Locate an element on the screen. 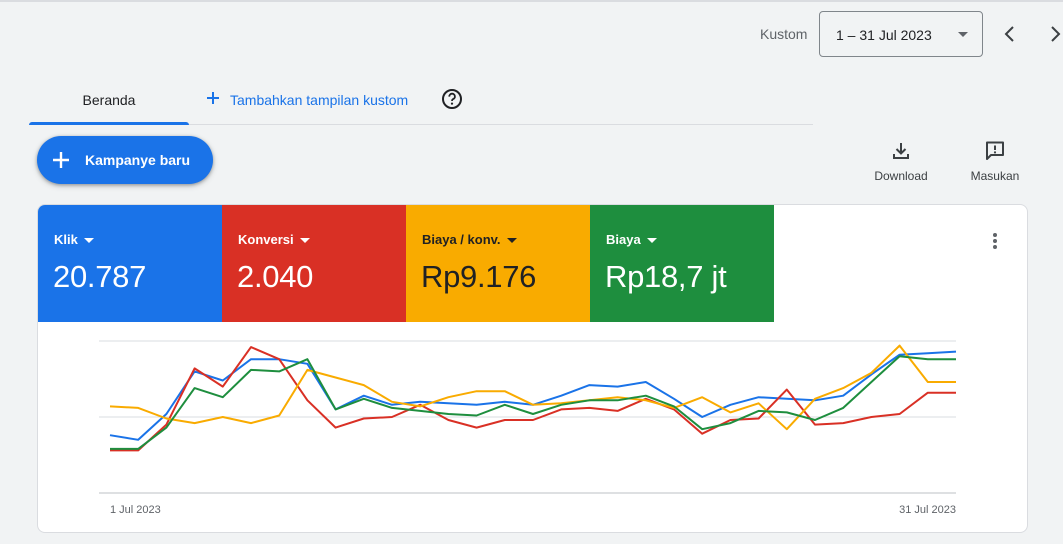 The width and height of the screenshot is (1063, 544). feedback-label: Masukan is located at coordinates (995, 176).